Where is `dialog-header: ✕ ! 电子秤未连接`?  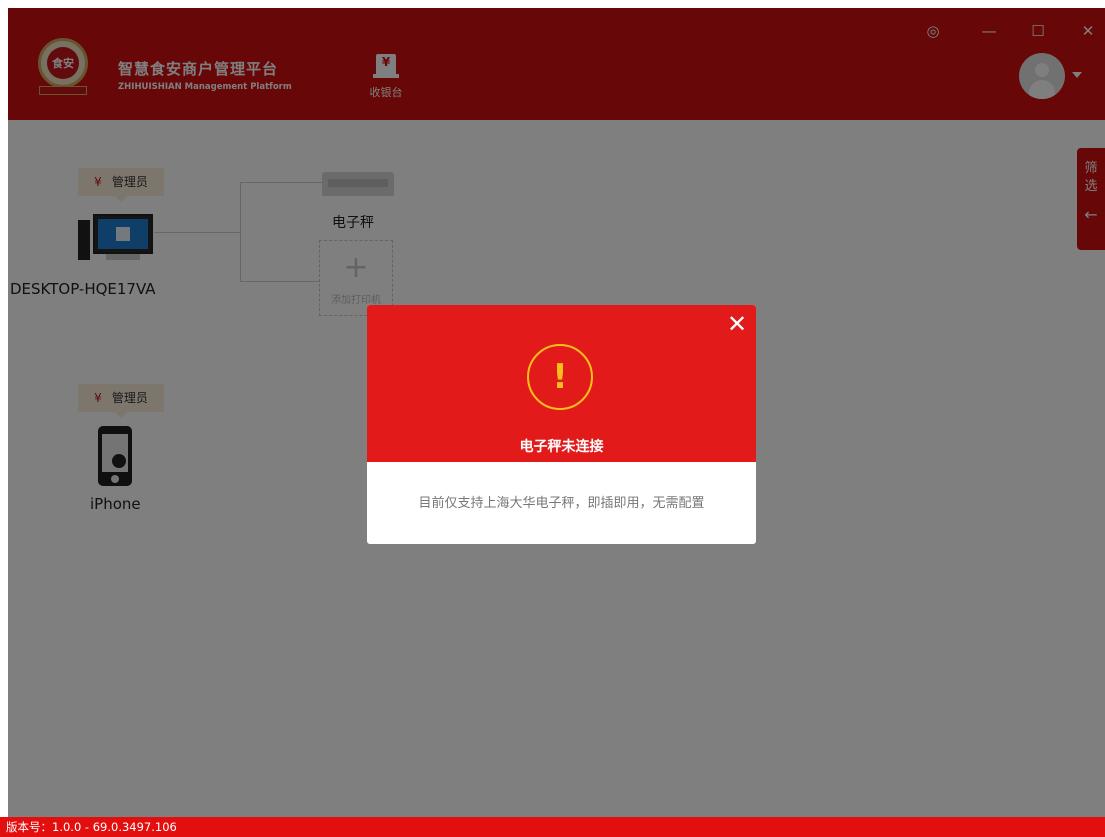 dialog-header: ✕ ! 电子秤未连接 is located at coordinates (561, 383).